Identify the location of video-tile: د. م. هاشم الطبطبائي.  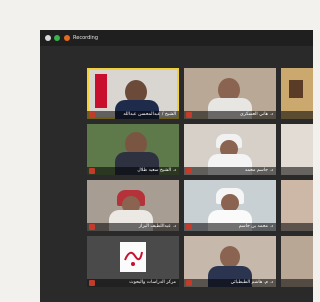
(230, 261).